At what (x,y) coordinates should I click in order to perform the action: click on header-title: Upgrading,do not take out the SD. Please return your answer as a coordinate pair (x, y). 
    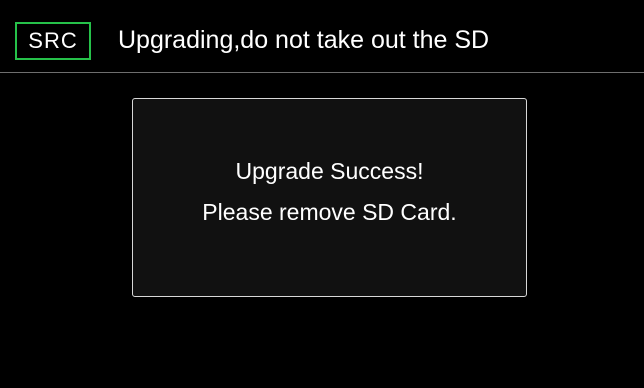
    Looking at the image, I should click on (304, 40).